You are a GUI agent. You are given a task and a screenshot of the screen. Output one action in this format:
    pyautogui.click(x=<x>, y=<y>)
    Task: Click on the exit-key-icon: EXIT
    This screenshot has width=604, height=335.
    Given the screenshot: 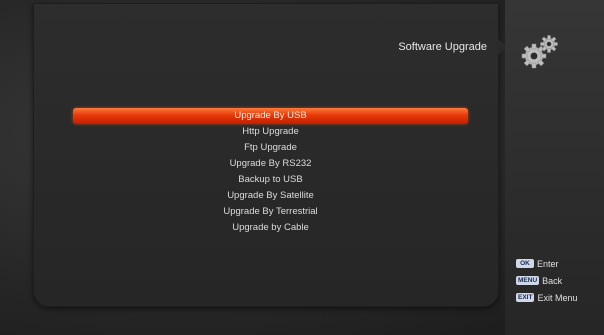 What is the action you would take?
    pyautogui.click(x=525, y=297)
    